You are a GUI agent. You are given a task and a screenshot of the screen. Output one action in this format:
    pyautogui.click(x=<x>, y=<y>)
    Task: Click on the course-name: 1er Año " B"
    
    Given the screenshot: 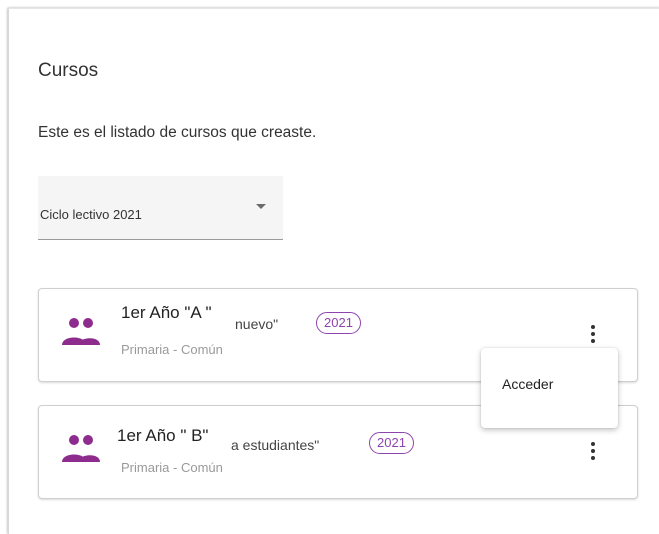 What is the action you would take?
    pyautogui.click(x=163, y=435)
    